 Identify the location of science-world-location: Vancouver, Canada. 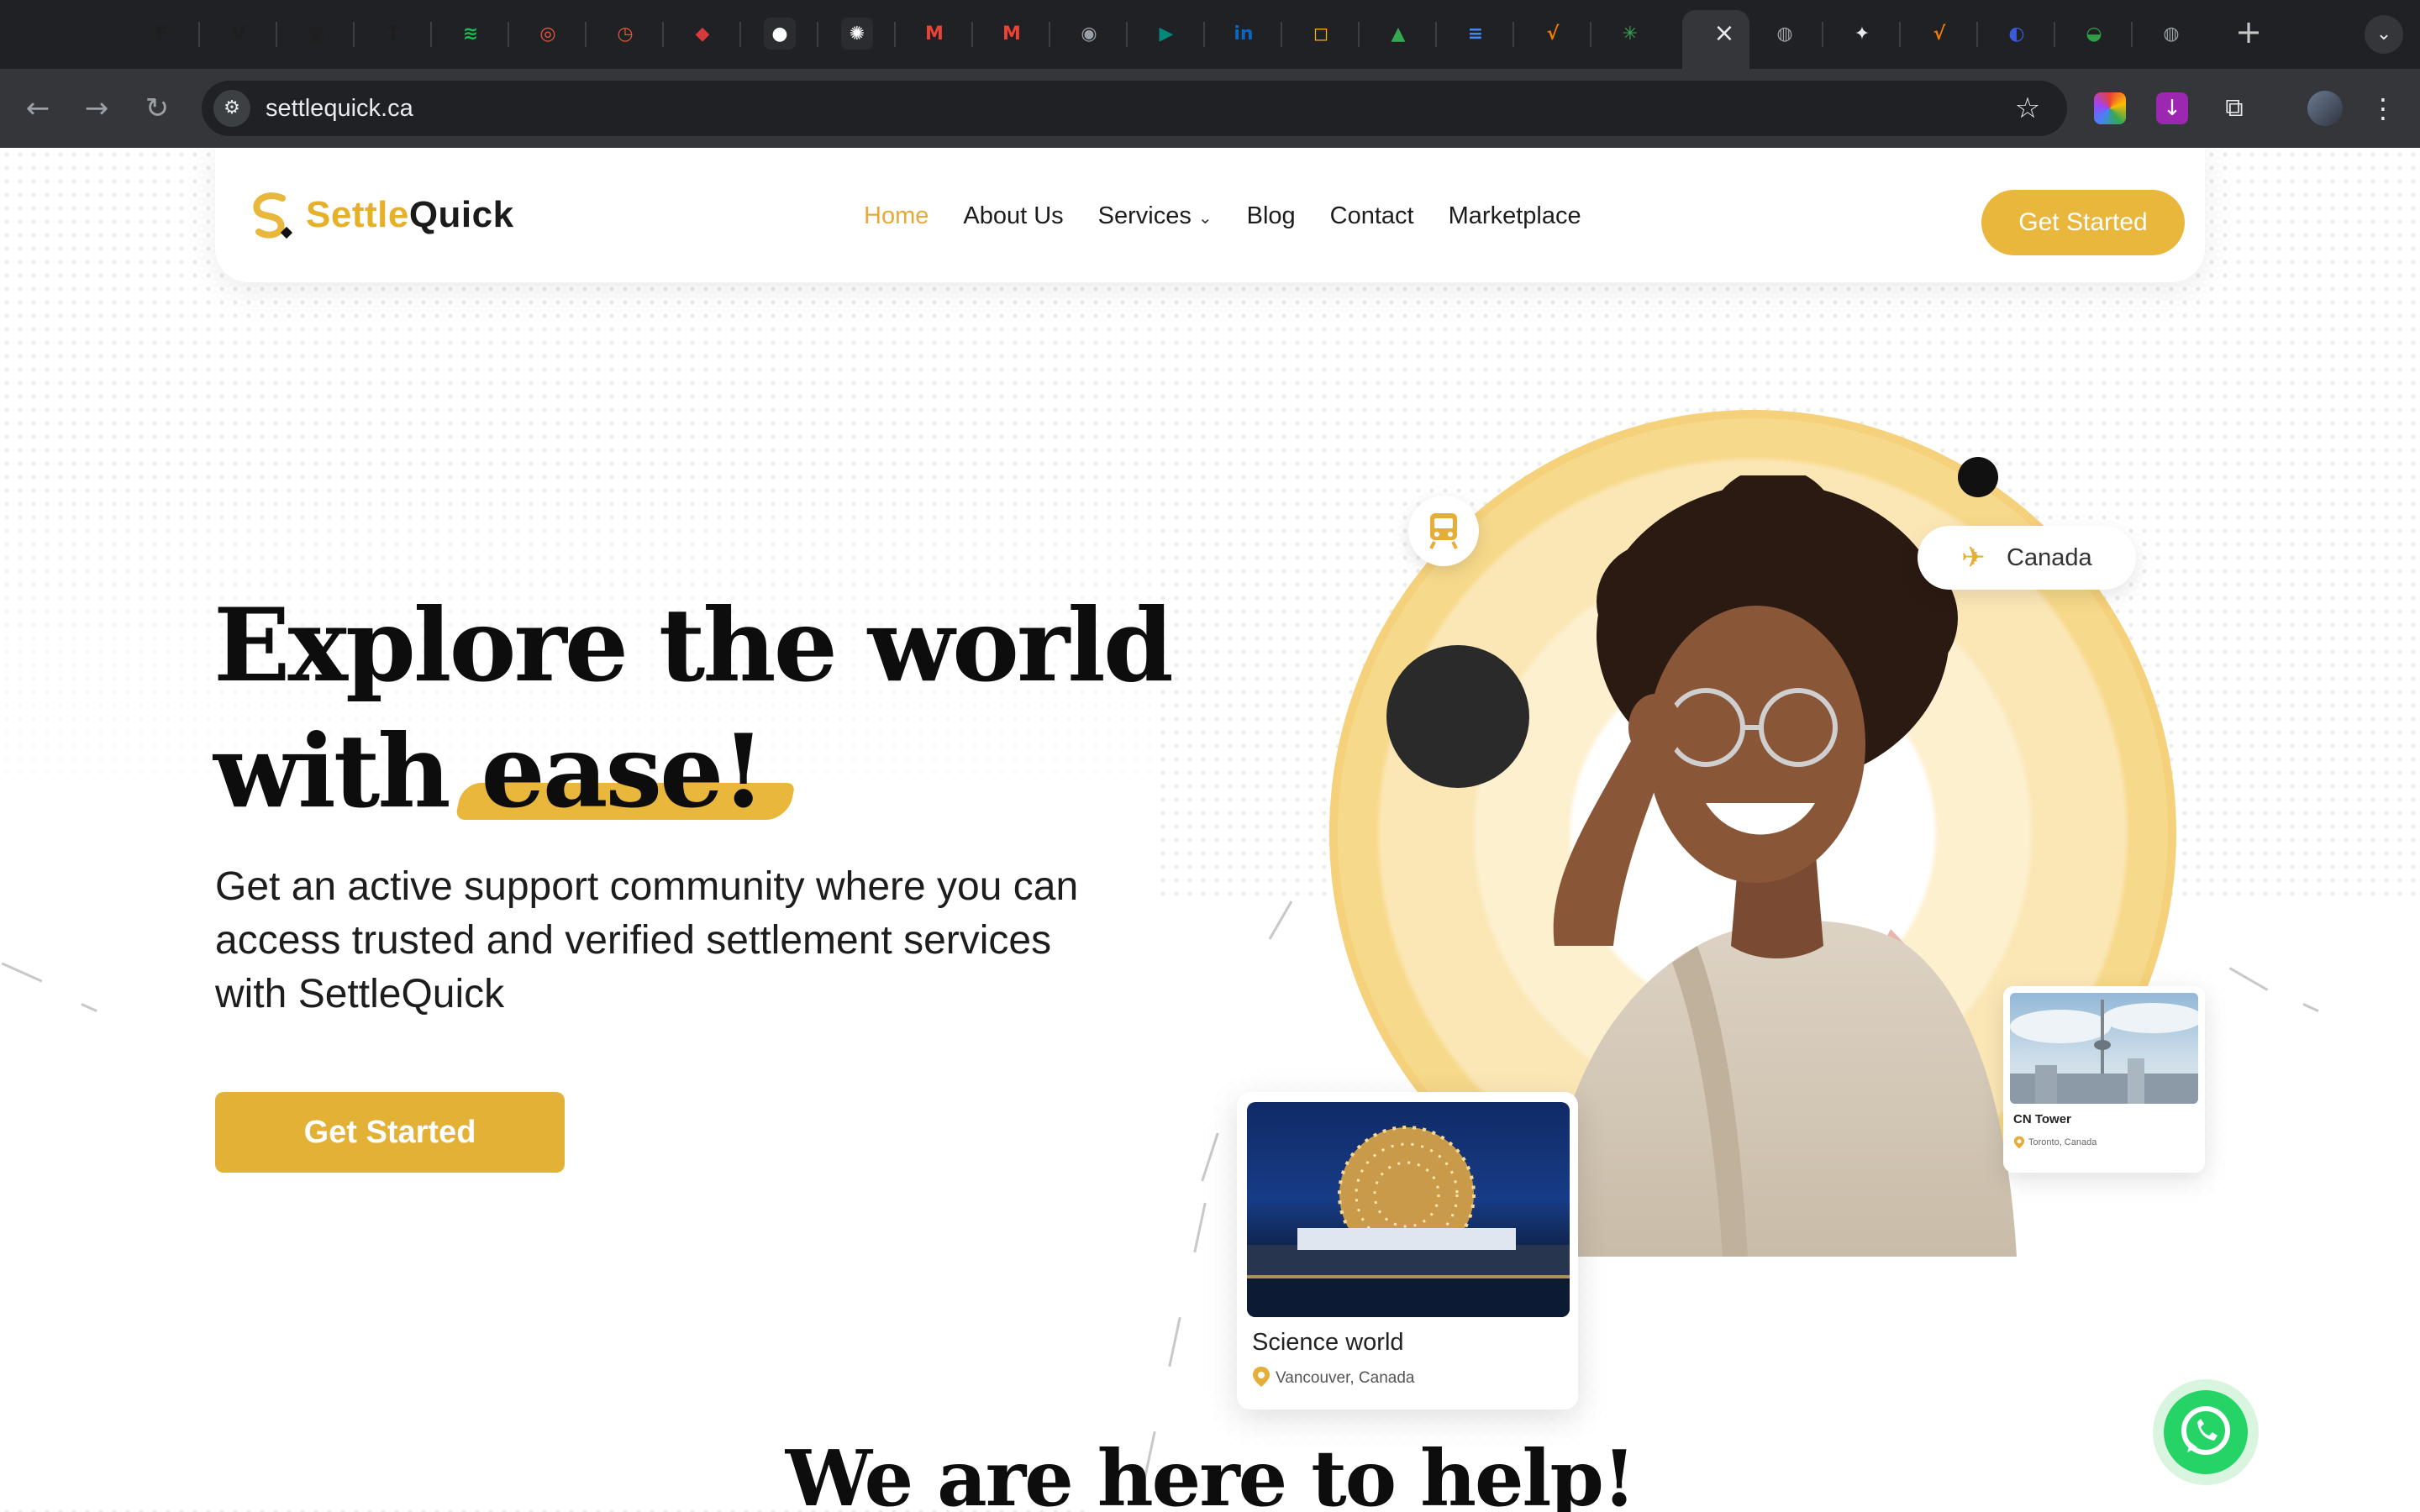
(1346, 1378).